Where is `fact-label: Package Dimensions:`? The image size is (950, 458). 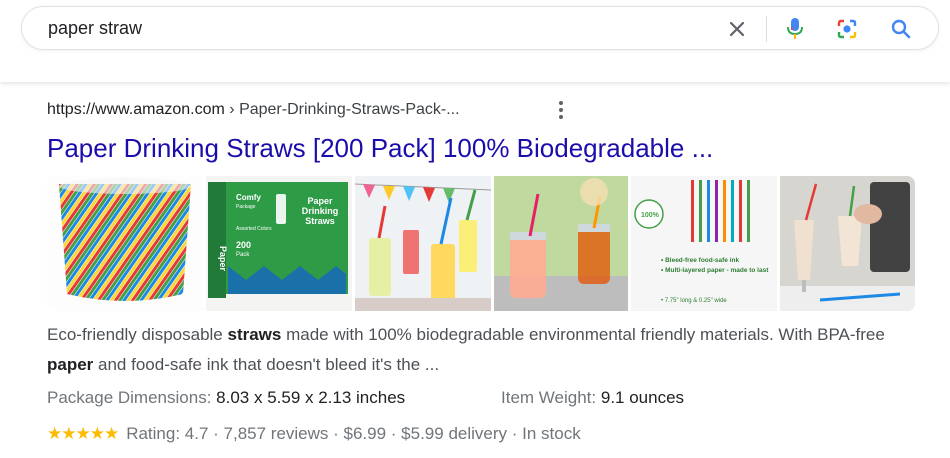 fact-label: Package Dimensions: is located at coordinates (129, 397).